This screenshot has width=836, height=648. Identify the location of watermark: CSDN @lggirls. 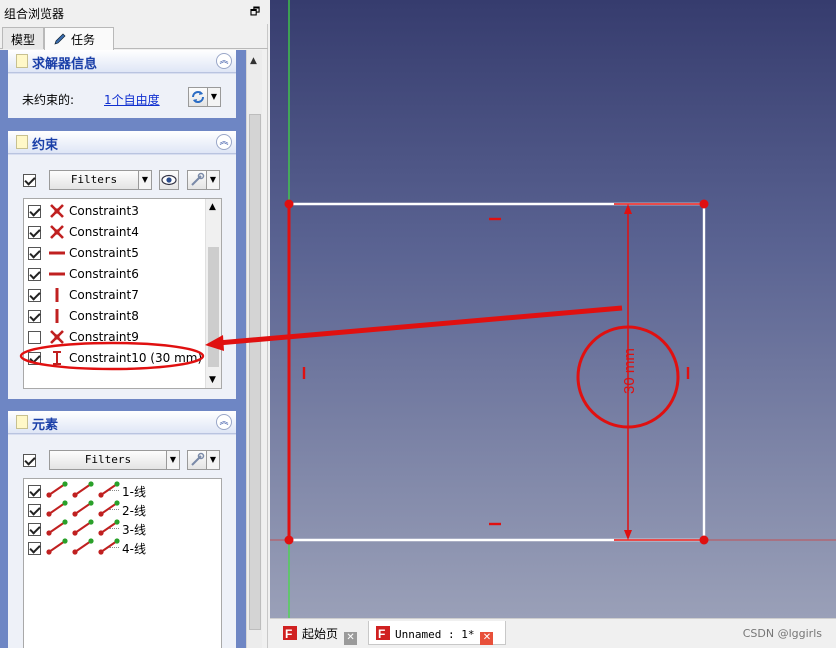
(782, 633).